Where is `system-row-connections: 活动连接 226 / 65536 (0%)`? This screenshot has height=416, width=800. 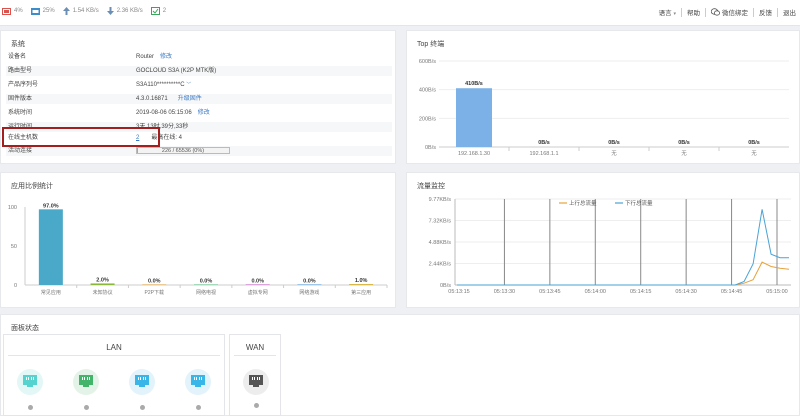
system-row-connections: 活动连接 226 / 65536 (0%) is located at coordinates (199, 151).